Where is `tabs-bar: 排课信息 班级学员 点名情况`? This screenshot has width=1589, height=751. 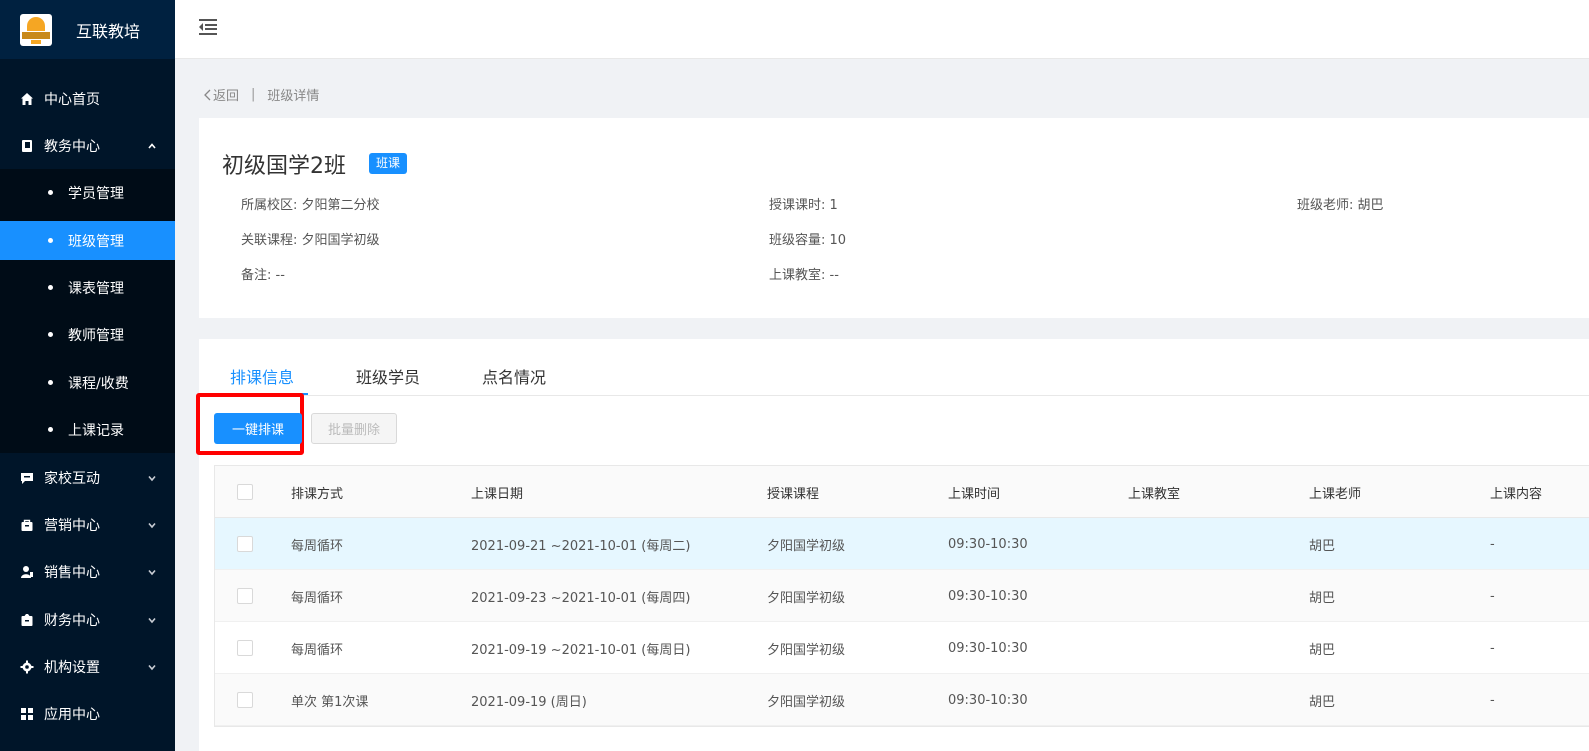
tabs-bar: 排课信息 班级学员 点名情况 is located at coordinates (894, 367).